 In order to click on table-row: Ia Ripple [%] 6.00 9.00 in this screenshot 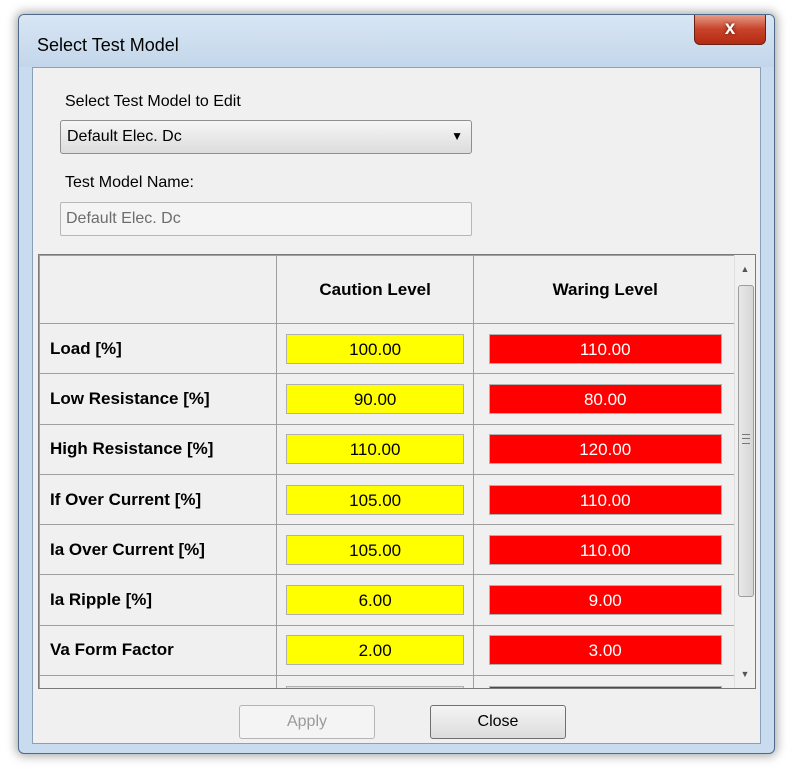, I will do `click(388, 600)`.